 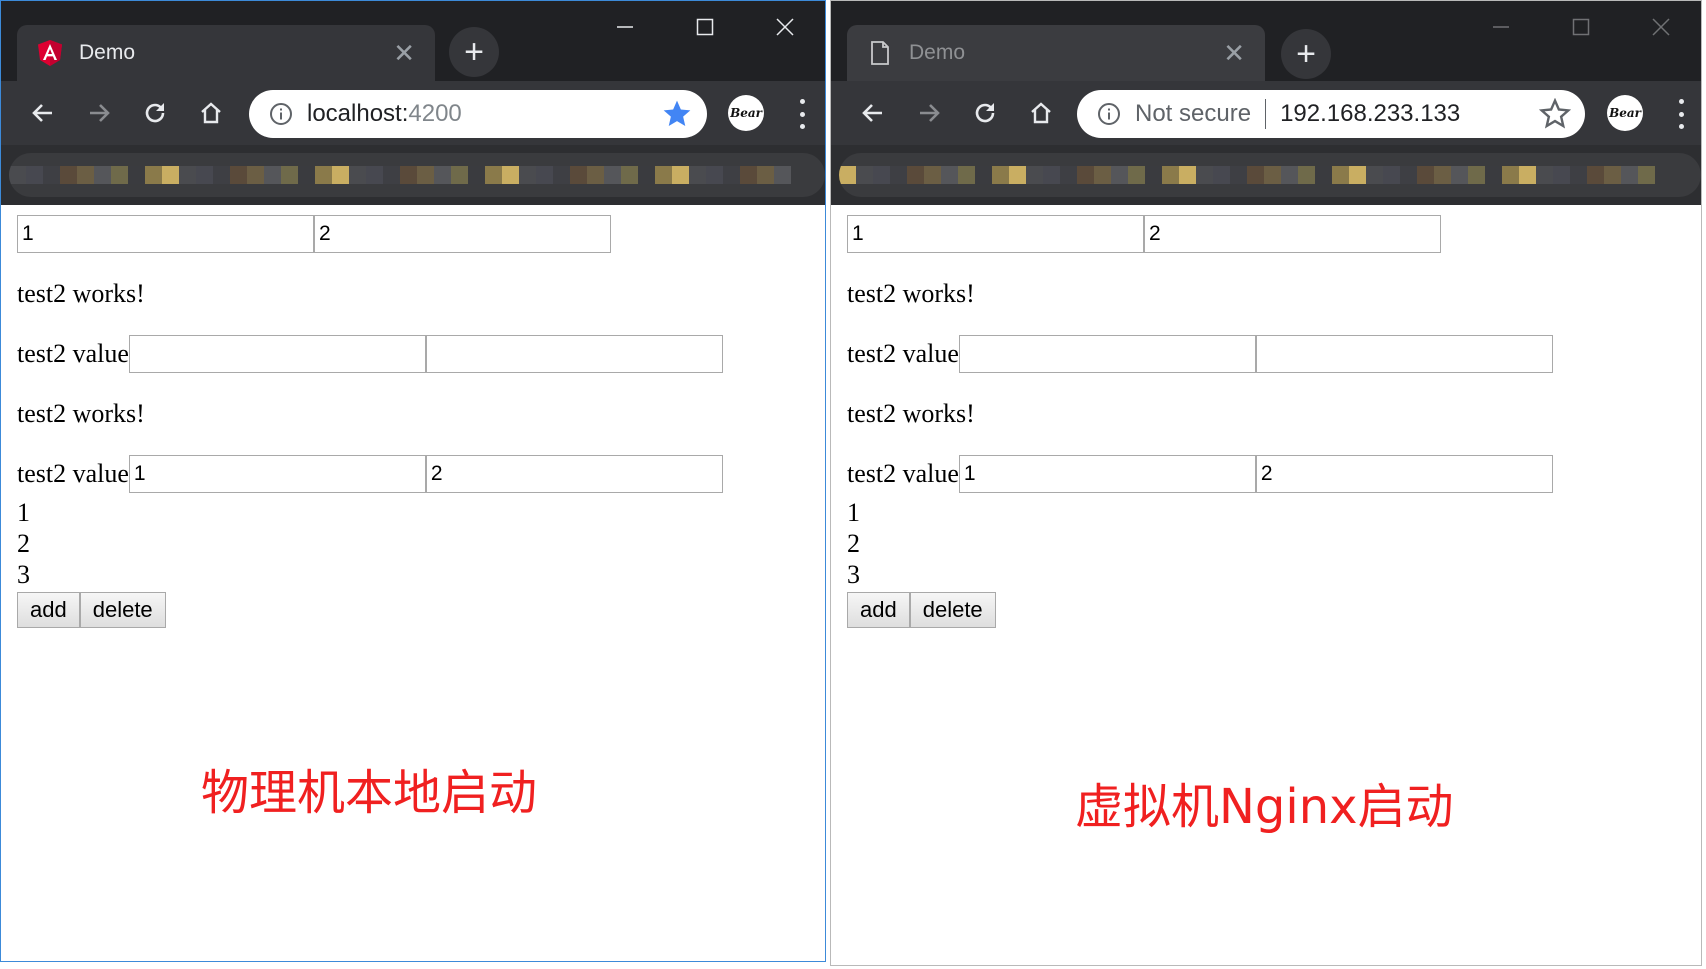 I want to click on tab-title: Demo, so click(x=107, y=52).